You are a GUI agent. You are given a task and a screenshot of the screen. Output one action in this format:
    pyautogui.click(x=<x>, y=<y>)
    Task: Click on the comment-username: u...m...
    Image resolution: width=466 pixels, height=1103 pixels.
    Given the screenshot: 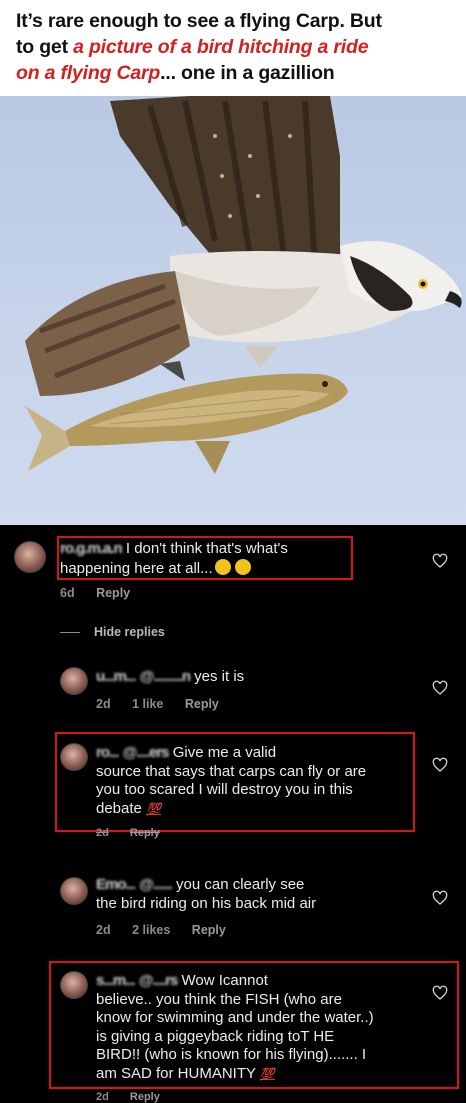 What is the action you would take?
    pyautogui.click(x=116, y=677)
    